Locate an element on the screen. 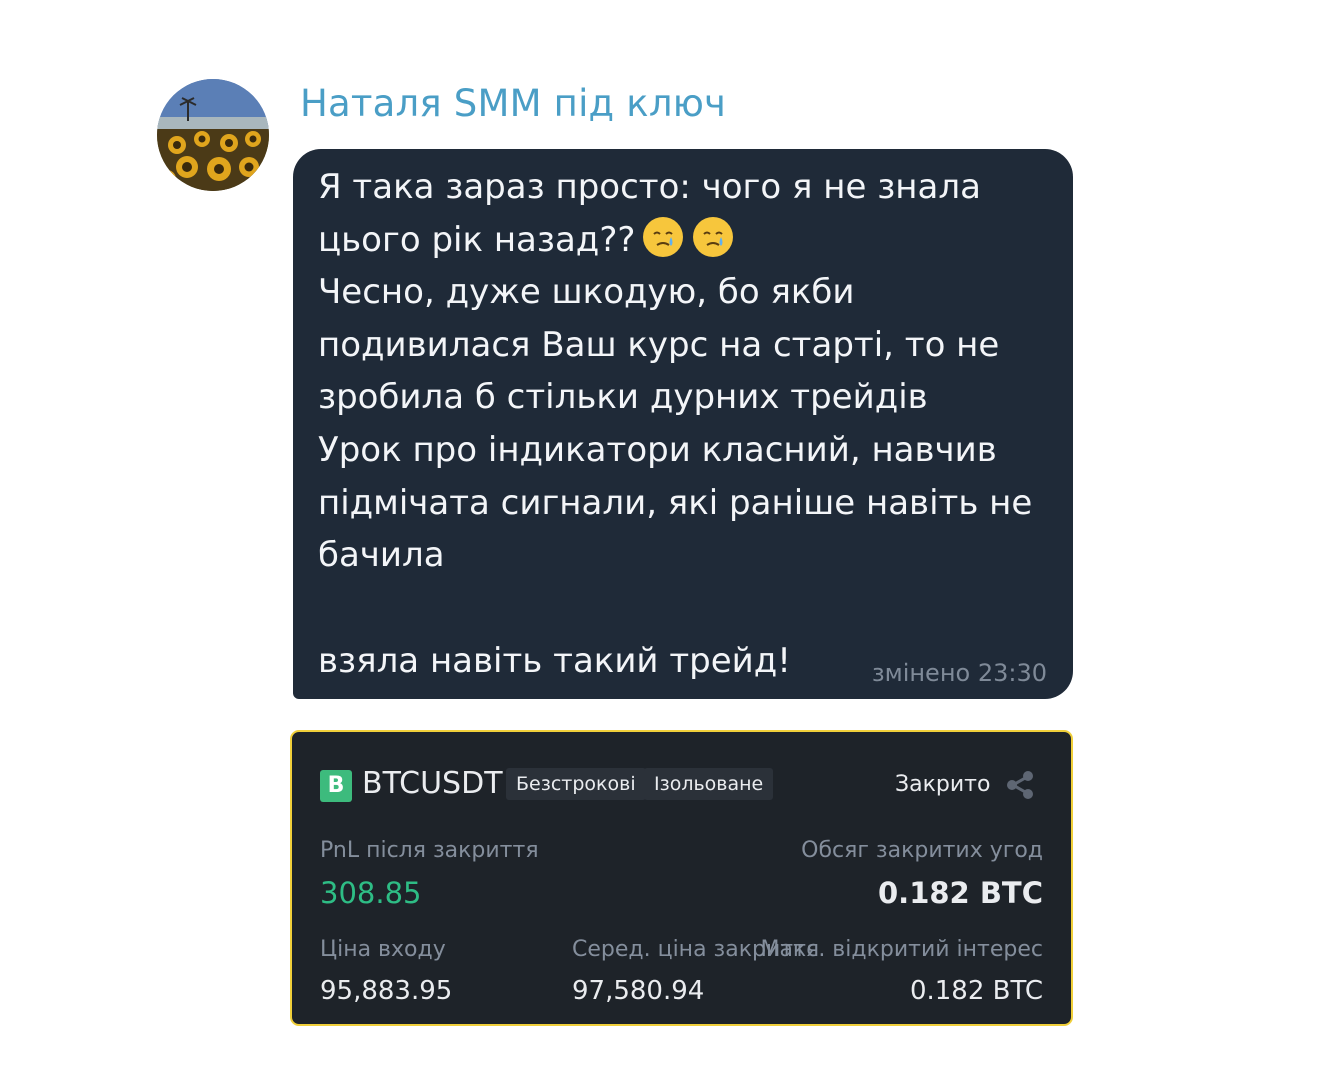 The height and width of the screenshot is (1080, 1330). share-icon is located at coordinates (1020, 785).